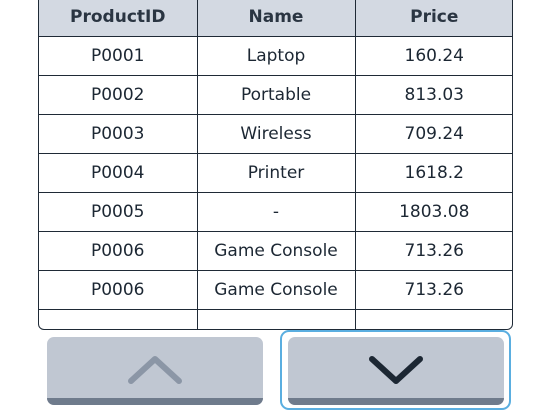 This screenshot has width=552, height=414. Describe the element at coordinates (433, 134) in the screenshot. I see `cell-price: 709.24` at that location.